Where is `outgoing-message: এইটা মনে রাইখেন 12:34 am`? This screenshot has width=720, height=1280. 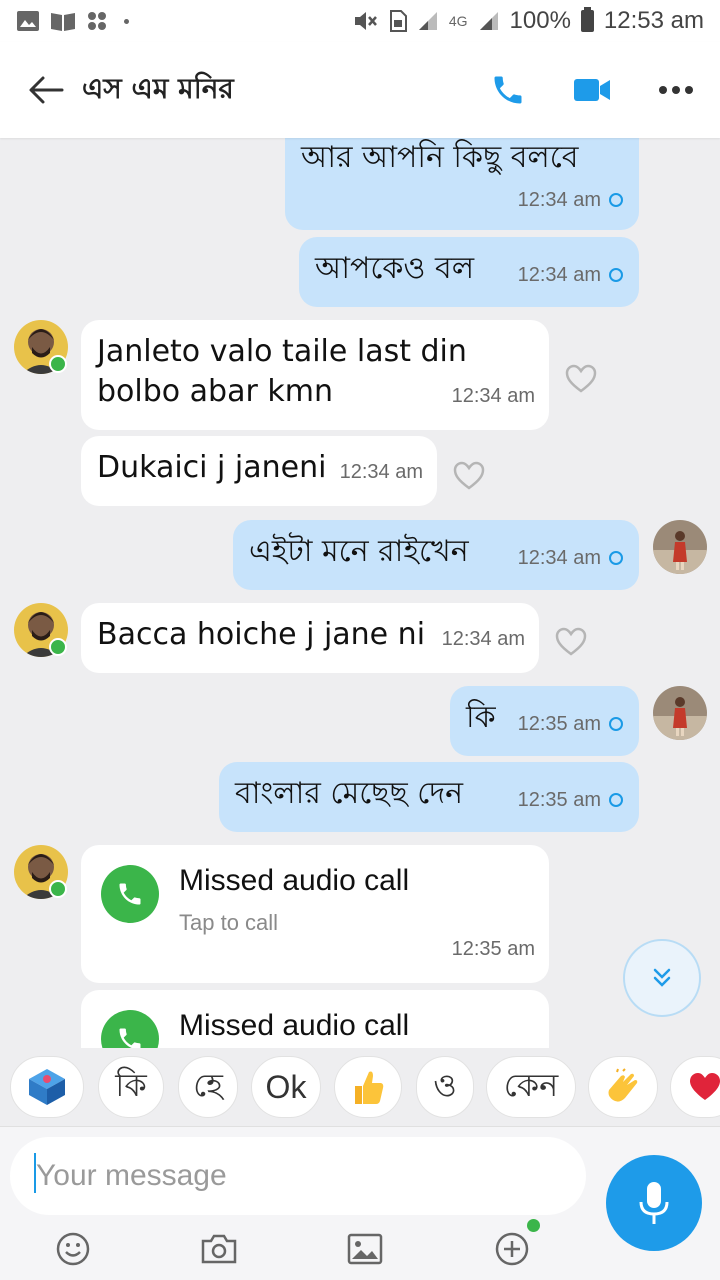 outgoing-message: এইটা মনে রাইখেন 12:34 am is located at coordinates (436, 555).